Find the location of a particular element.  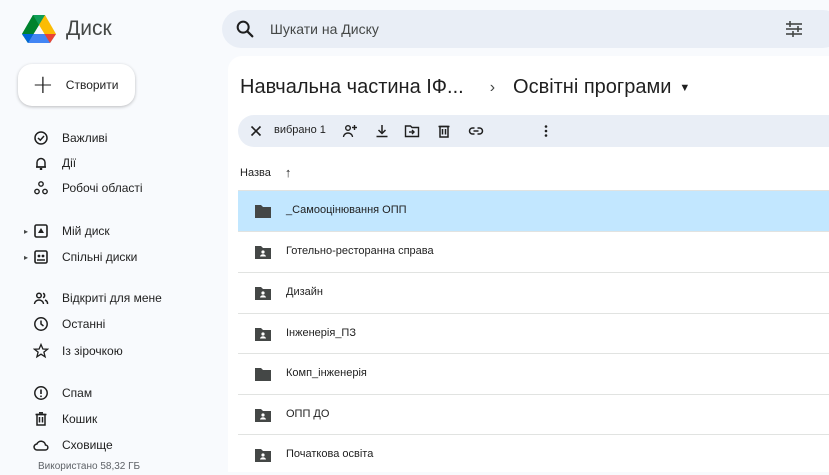

workspaces-icon is located at coordinates (41, 188).